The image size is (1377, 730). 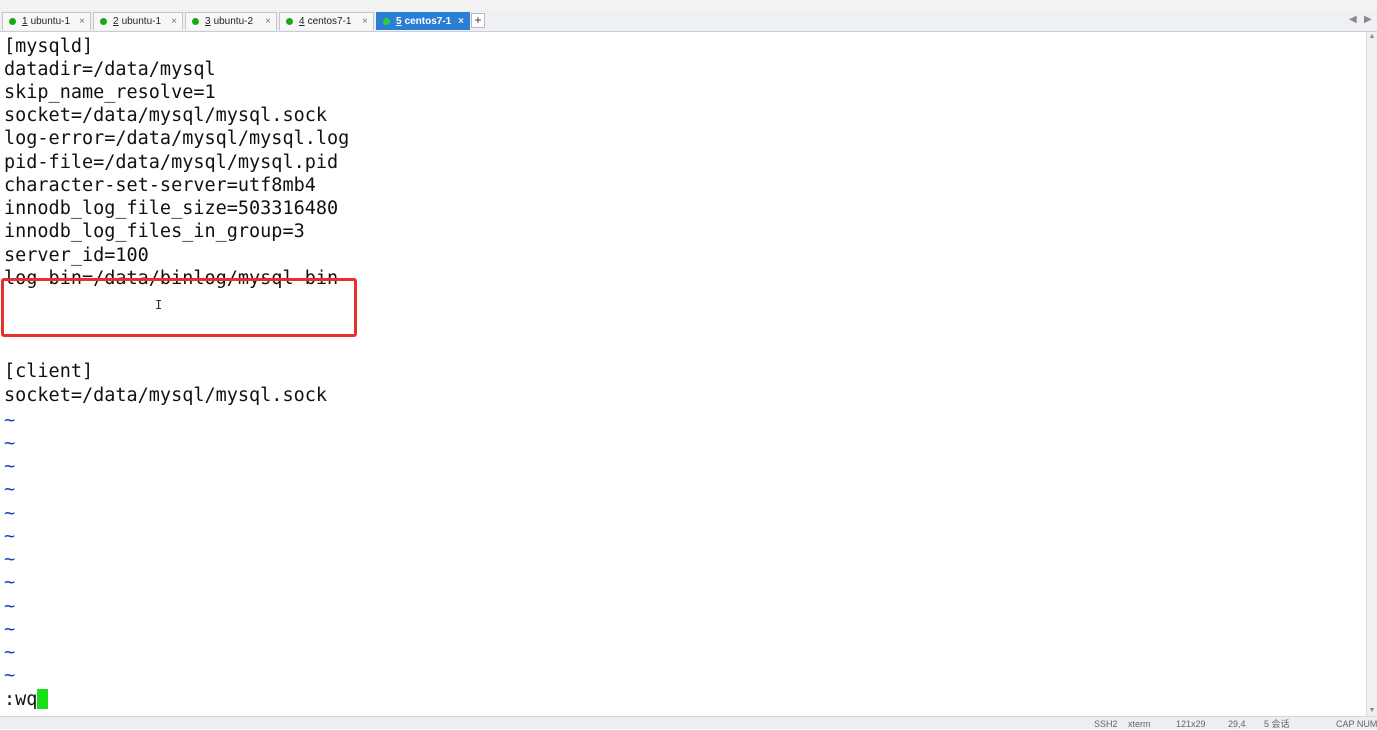 What do you see at coordinates (49, 371) in the screenshot?
I see `terminal-line: [client]` at bounding box center [49, 371].